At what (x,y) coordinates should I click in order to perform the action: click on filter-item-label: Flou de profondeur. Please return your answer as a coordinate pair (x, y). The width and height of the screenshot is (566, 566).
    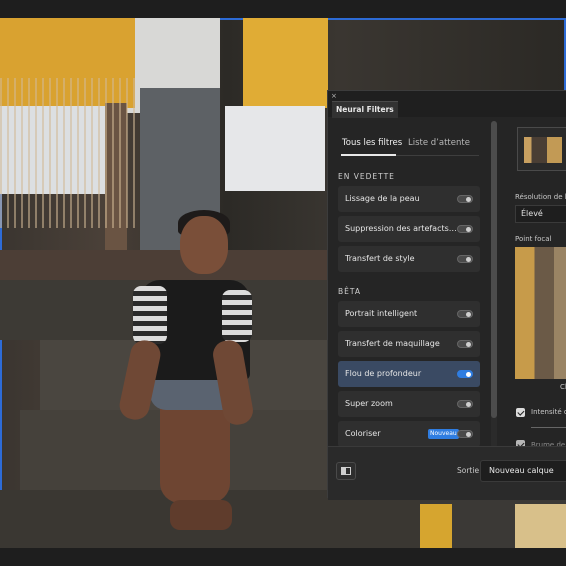
    Looking at the image, I should click on (383, 373).